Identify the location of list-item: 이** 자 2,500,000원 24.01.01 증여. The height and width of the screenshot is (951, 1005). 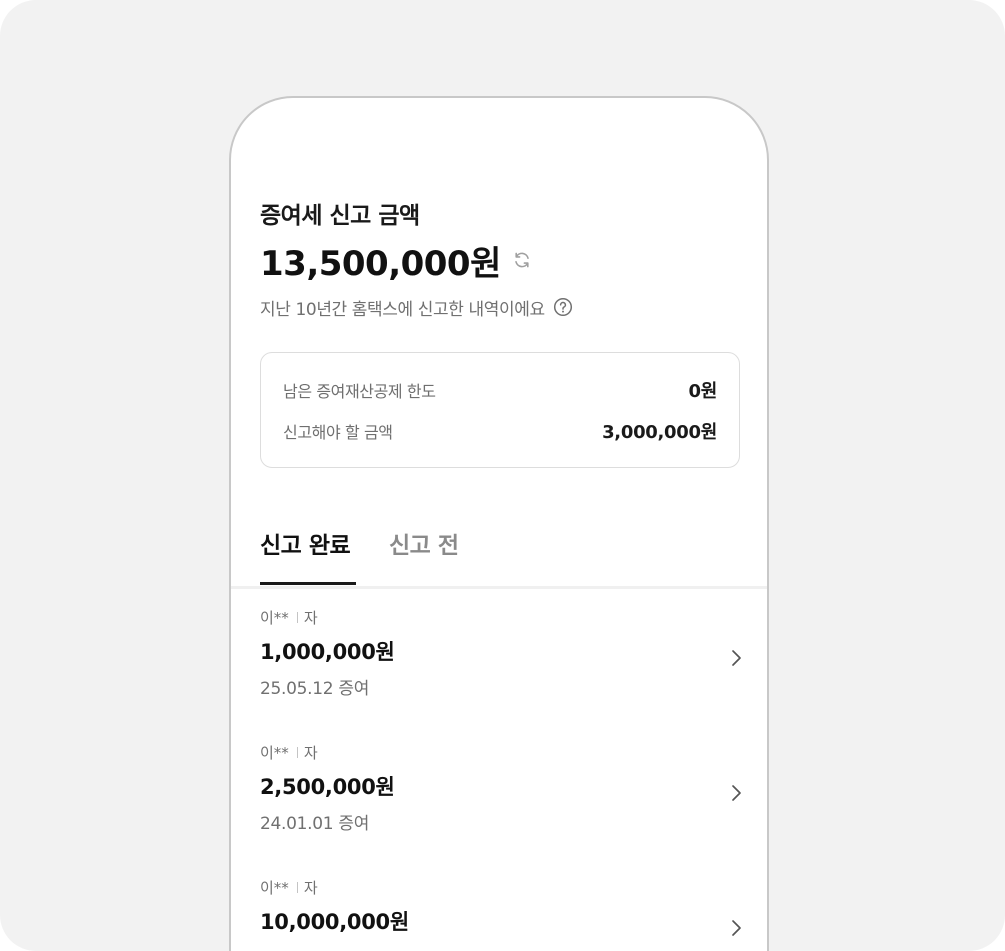
(499, 796).